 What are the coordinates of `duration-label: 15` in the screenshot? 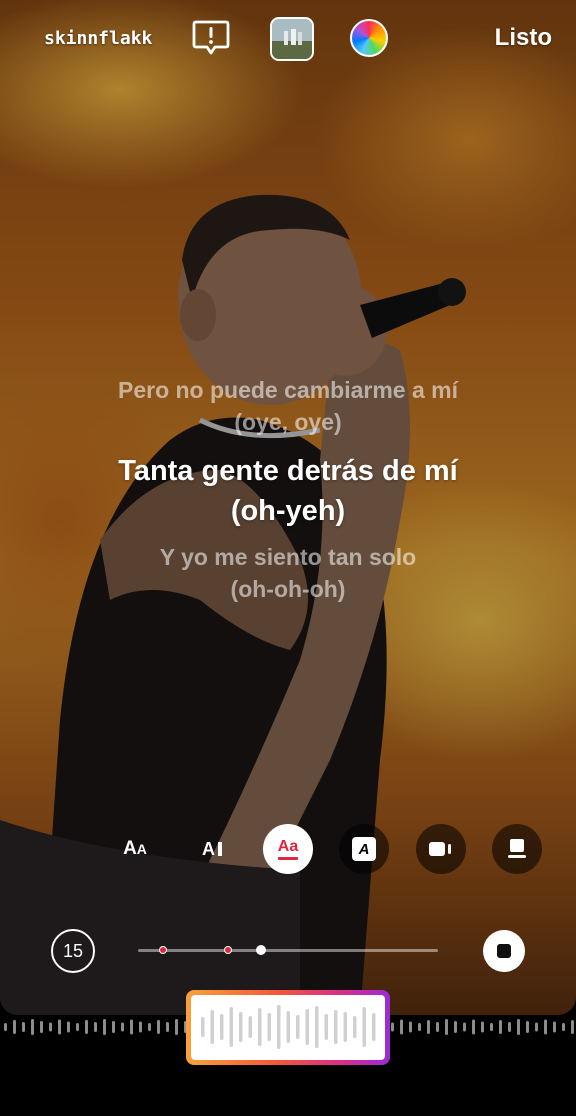 It's located at (73, 950).